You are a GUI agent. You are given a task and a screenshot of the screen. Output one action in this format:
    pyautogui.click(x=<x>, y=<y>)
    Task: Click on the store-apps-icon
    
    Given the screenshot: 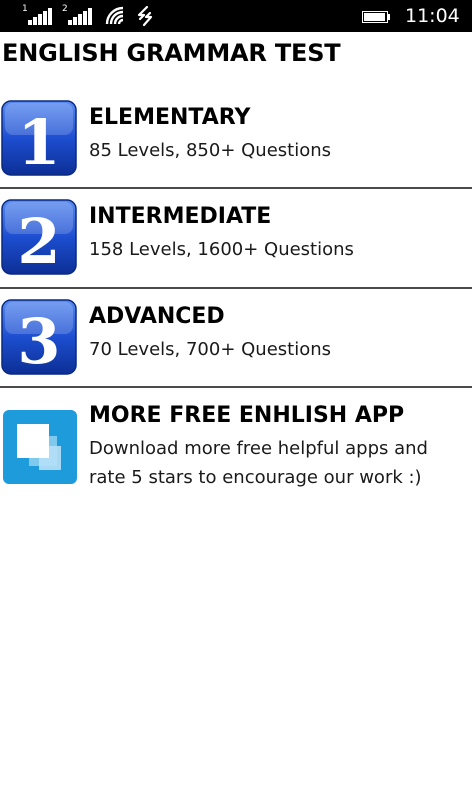 What is the action you would take?
    pyautogui.click(x=40, y=447)
    